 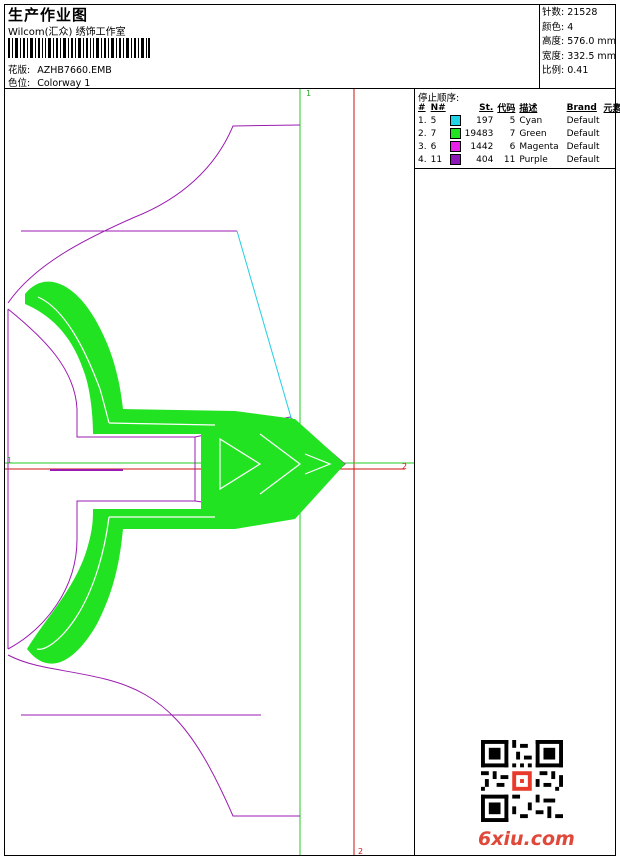 I want to click on cell-needle: 5, so click(x=433, y=120).